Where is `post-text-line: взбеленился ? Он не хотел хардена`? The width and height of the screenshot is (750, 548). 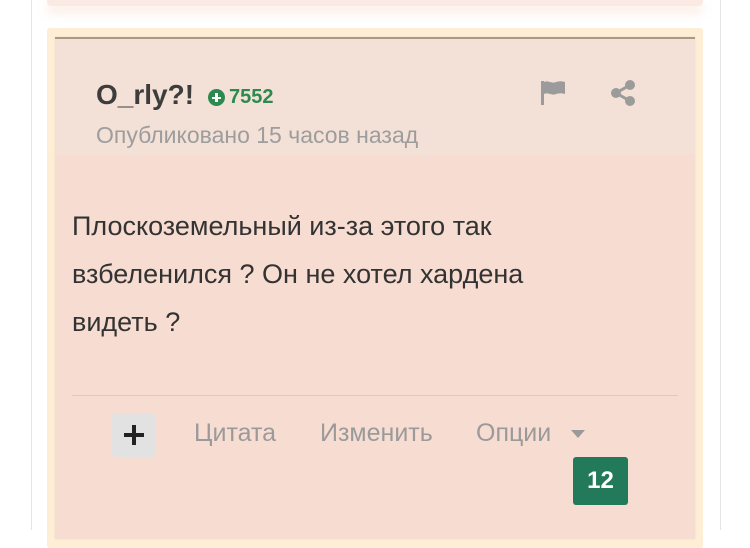
post-text-line: взбеленился ? Он не хотел хардена is located at coordinates (298, 274).